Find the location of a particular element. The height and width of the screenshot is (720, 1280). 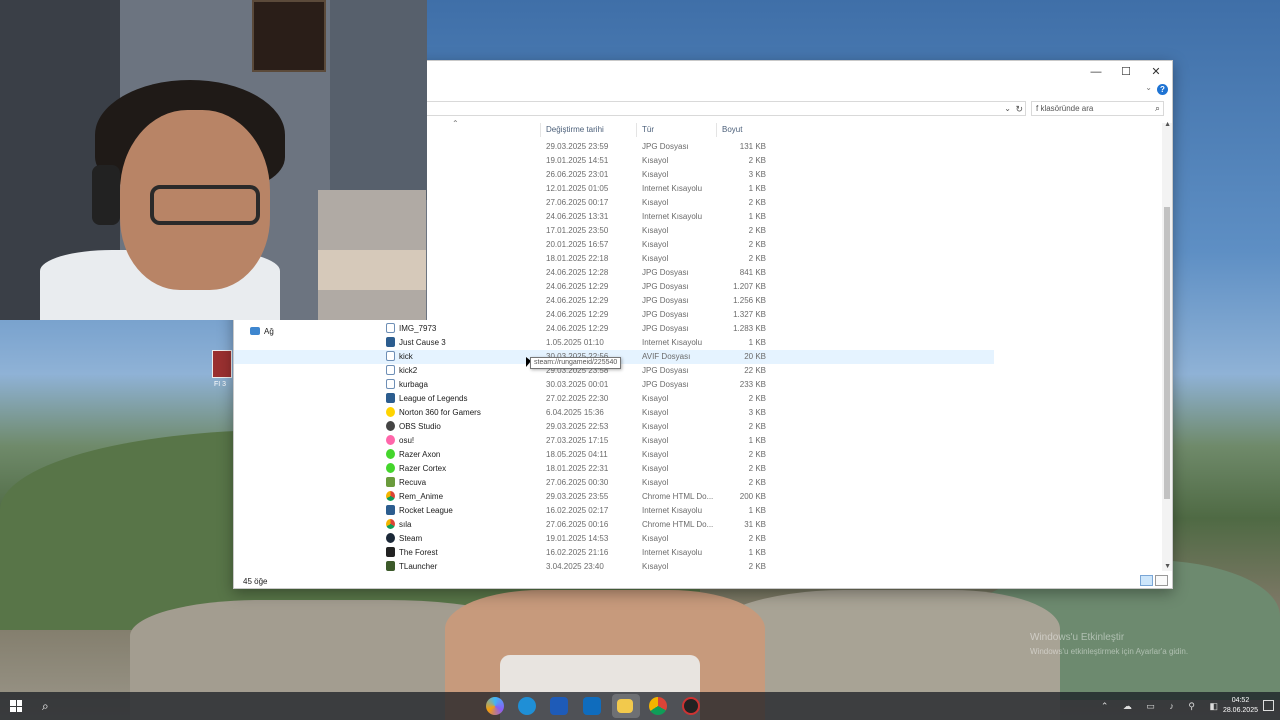

file-name: sıla is located at coordinates (398, 525).